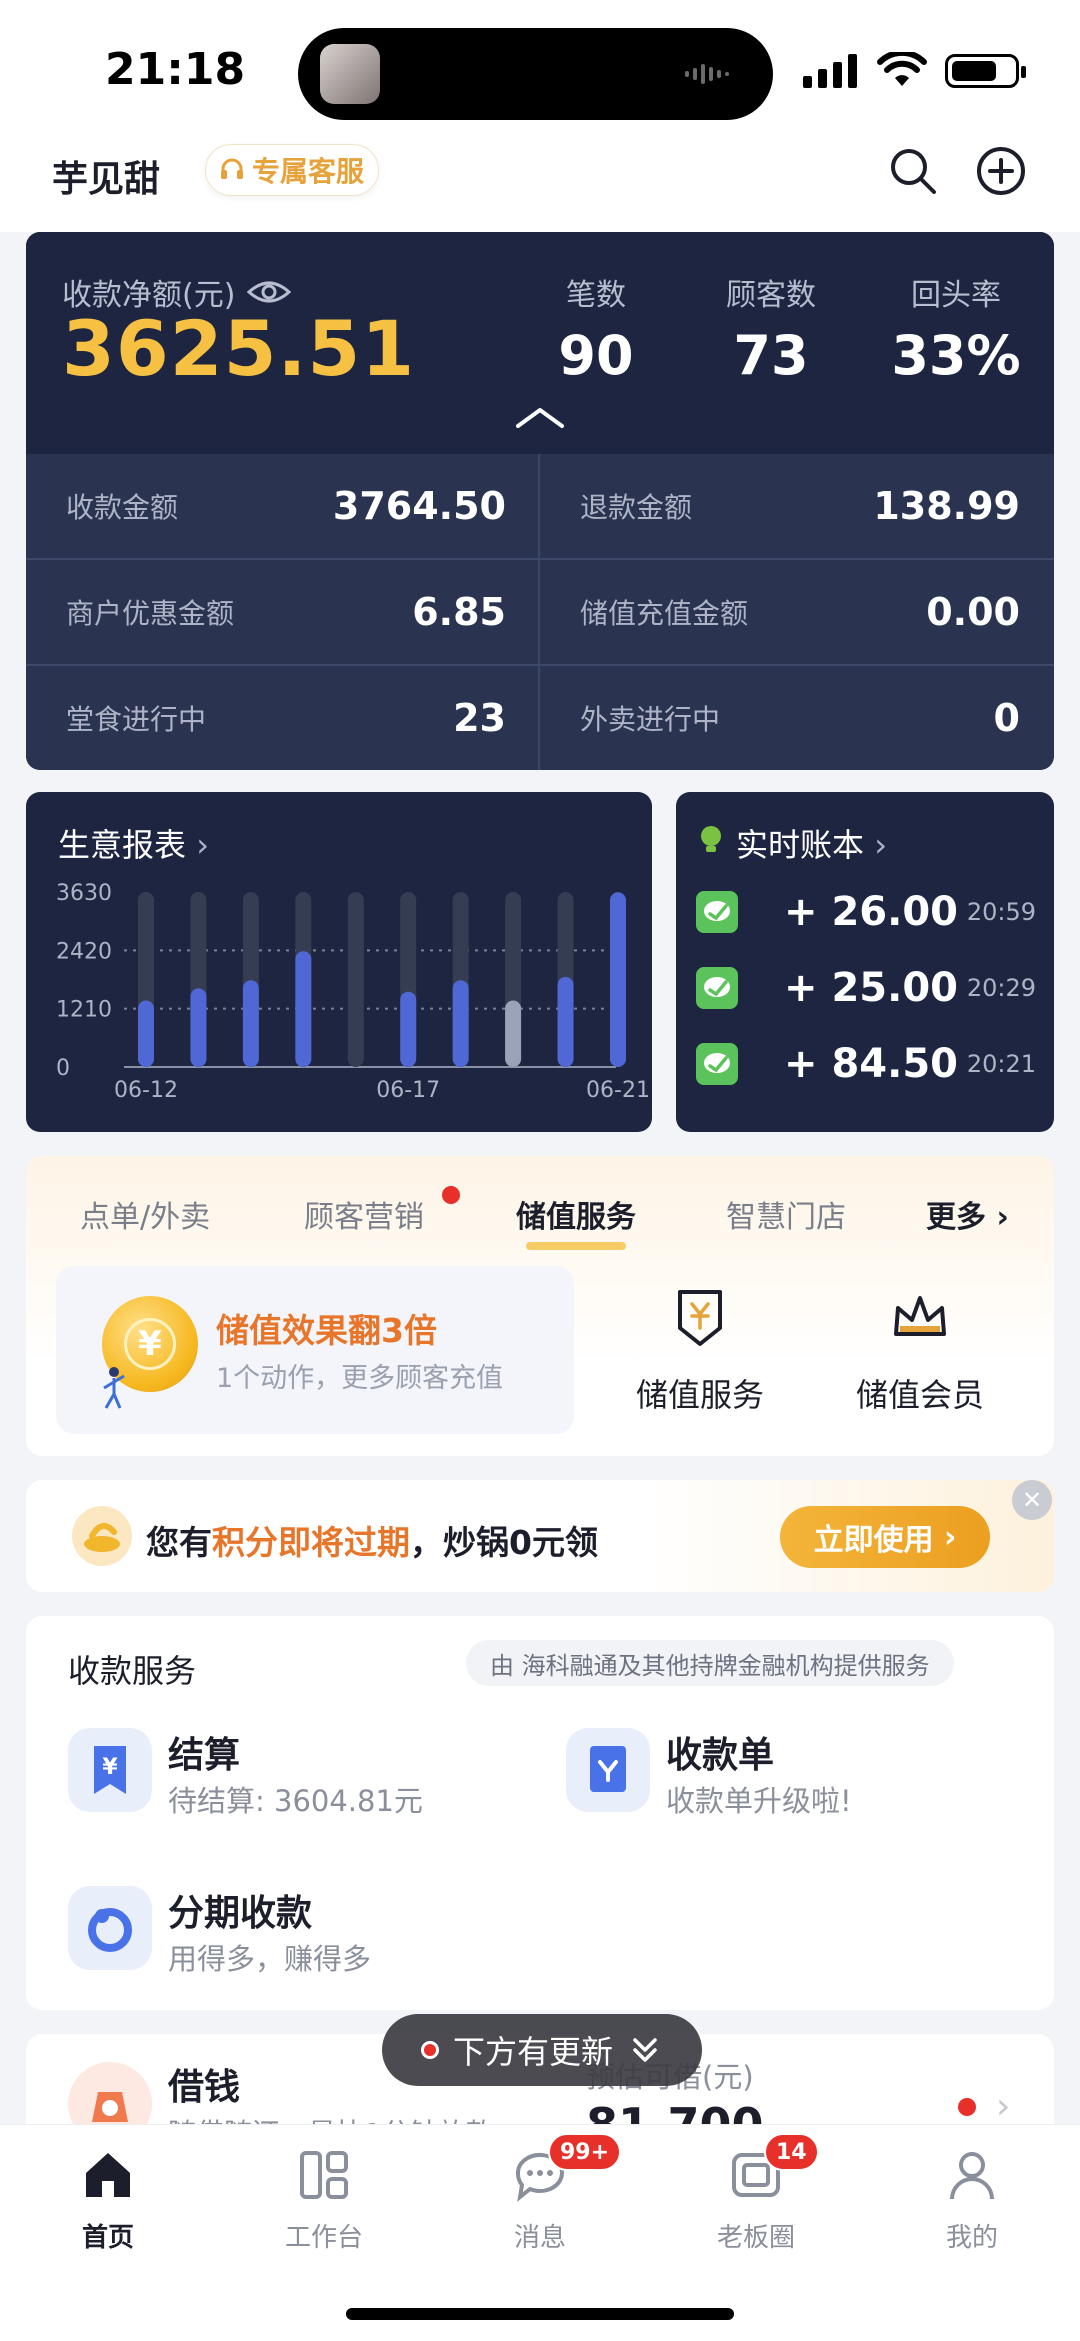  Describe the element at coordinates (608, 1770) in the screenshot. I see `receipt-icon` at that location.